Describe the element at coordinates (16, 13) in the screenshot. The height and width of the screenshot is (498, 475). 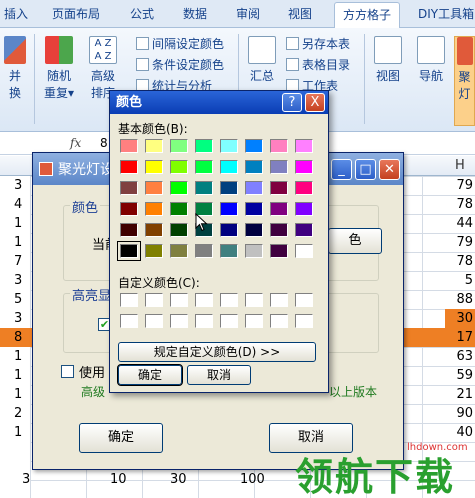
I see `tab-insert: 插入` at that location.